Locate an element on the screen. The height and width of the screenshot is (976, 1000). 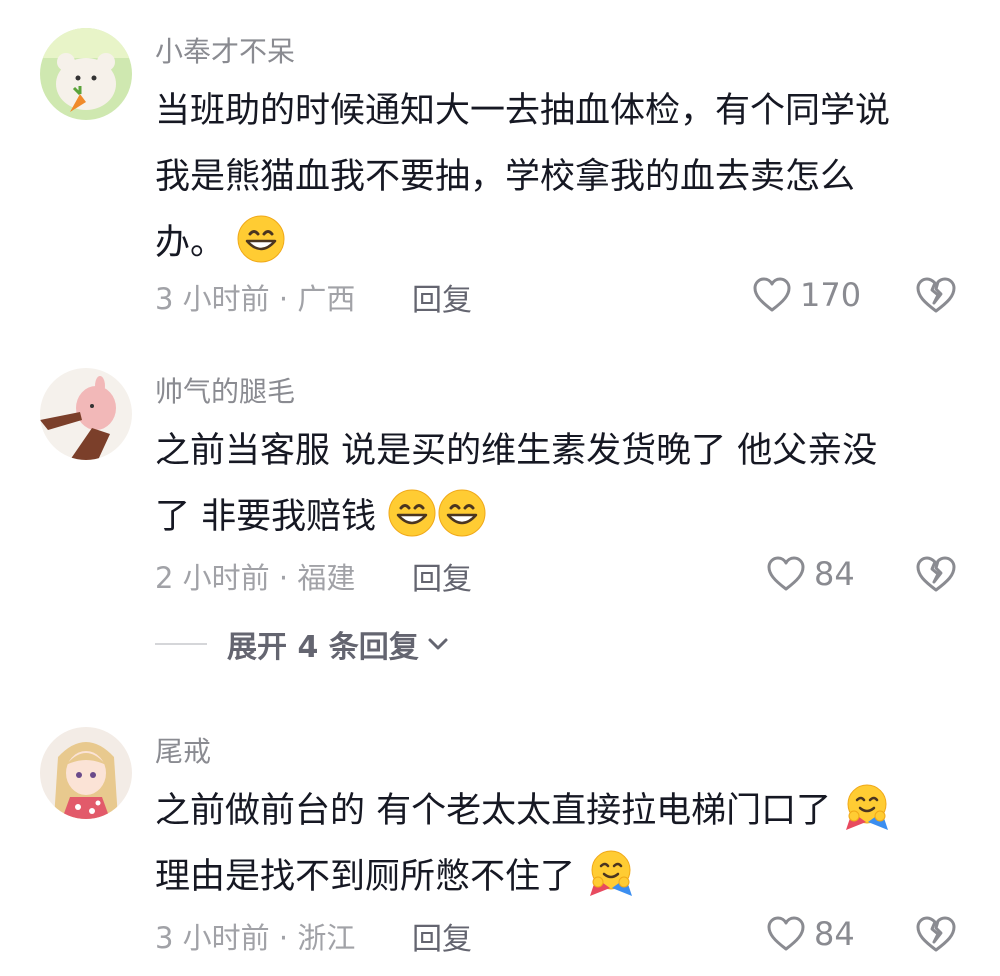
username: 尾戒 is located at coordinates (183, 750).